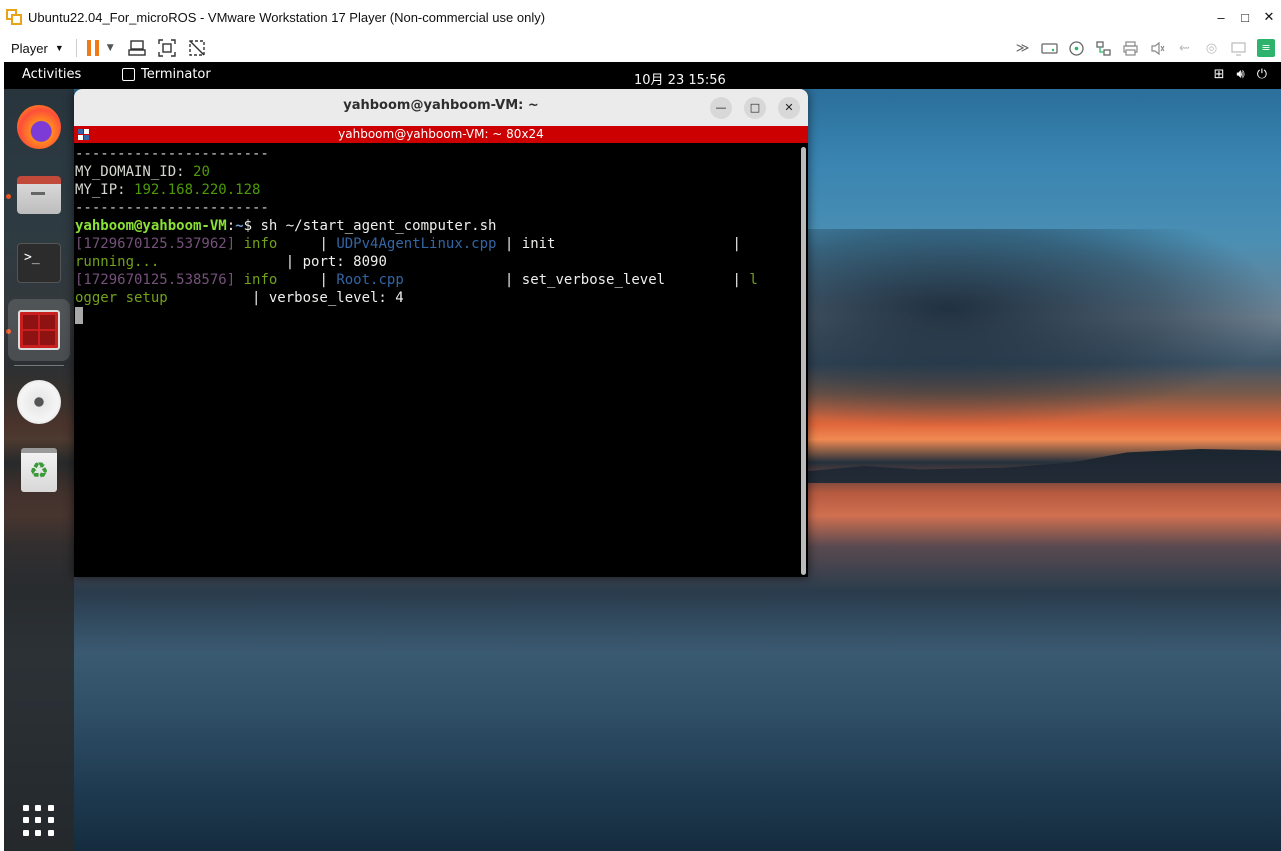 Image resolution: width=1281 pixels, height=851 pixels. I want to click on dock-item-cd, so click(39, 402).